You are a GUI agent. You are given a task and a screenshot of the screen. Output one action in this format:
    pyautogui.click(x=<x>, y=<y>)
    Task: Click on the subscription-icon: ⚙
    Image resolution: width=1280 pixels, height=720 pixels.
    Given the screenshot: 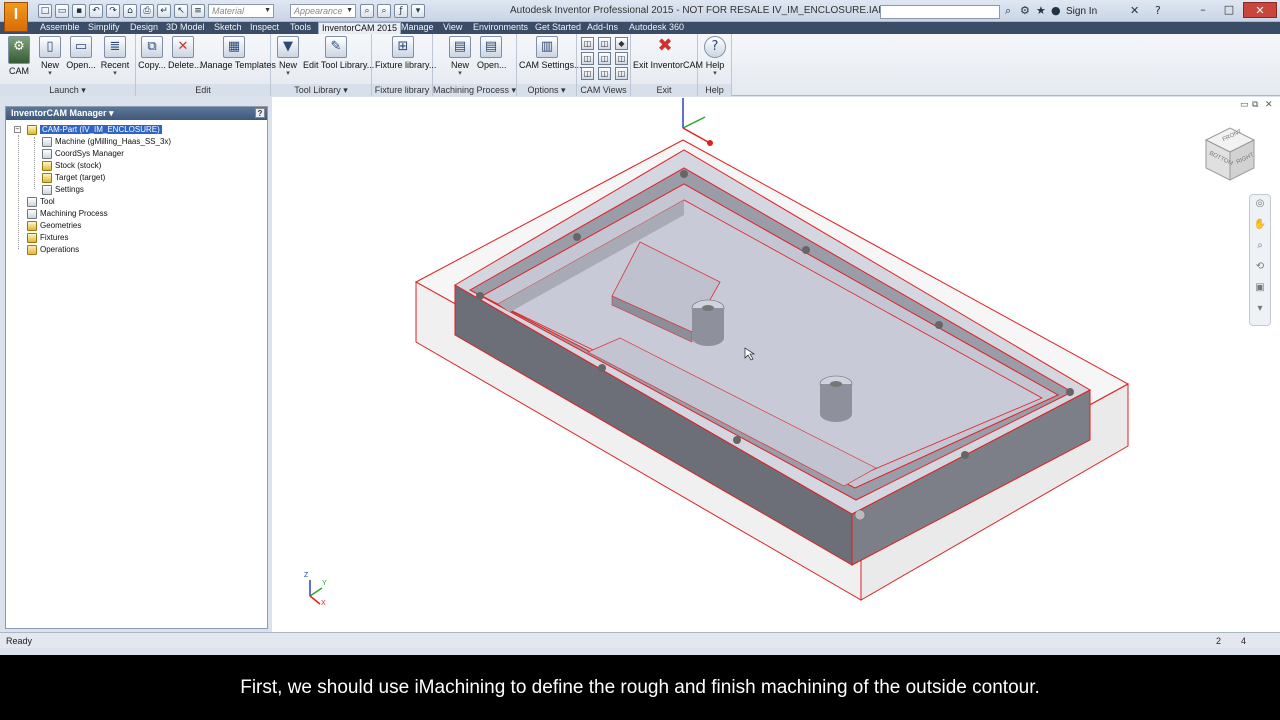 What is the action you would take?
    pyautogui.click(x=1025, y=10)
    